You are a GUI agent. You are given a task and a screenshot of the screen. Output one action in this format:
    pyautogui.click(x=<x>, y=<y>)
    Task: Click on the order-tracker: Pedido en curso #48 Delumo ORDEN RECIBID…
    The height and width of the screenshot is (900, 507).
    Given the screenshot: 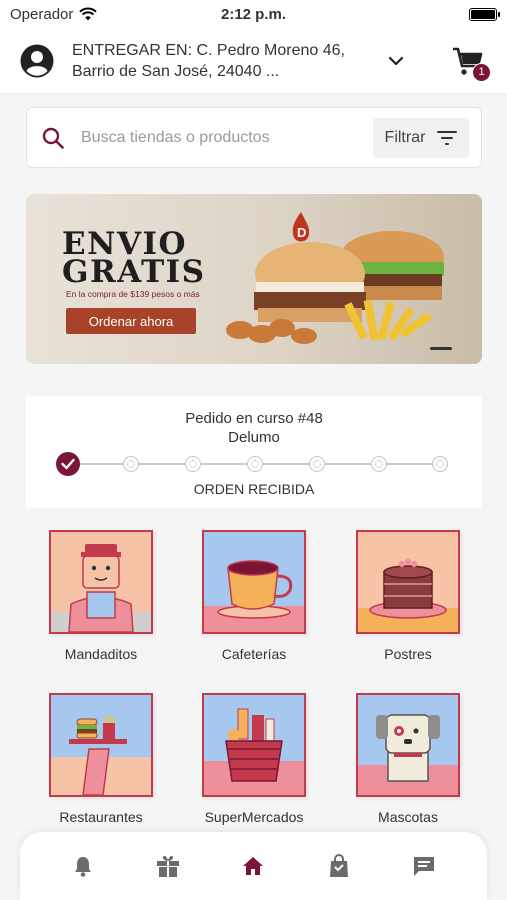 What is the action you would take?
    pyautogui.click(x=254, y=452)
    